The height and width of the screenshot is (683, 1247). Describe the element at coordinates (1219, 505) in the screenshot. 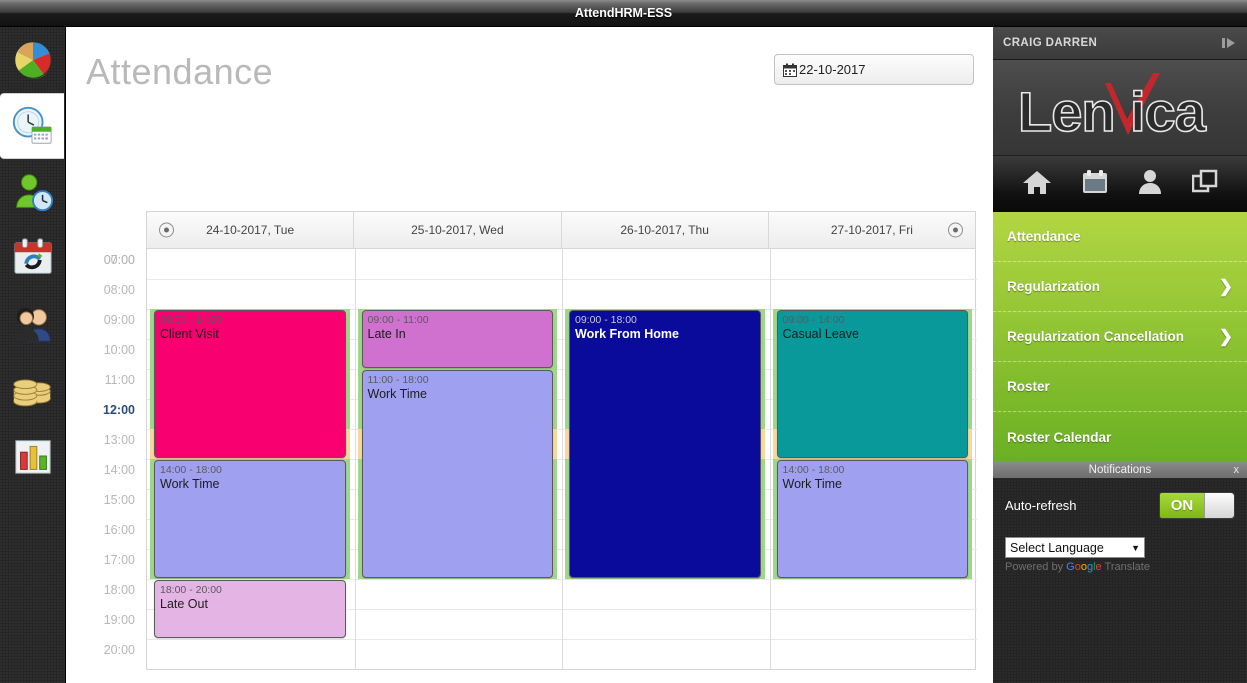

I see `toggle-knob` at that location.